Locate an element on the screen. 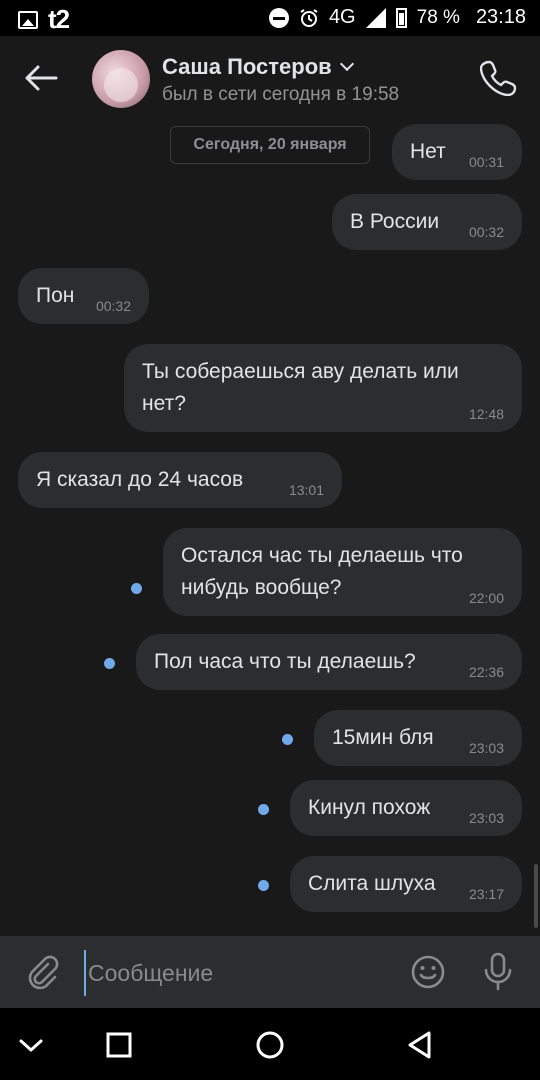 The height and width of the screenshot is (1080, 540). message-text: Кинул похож is located at coordinates (369, 807).